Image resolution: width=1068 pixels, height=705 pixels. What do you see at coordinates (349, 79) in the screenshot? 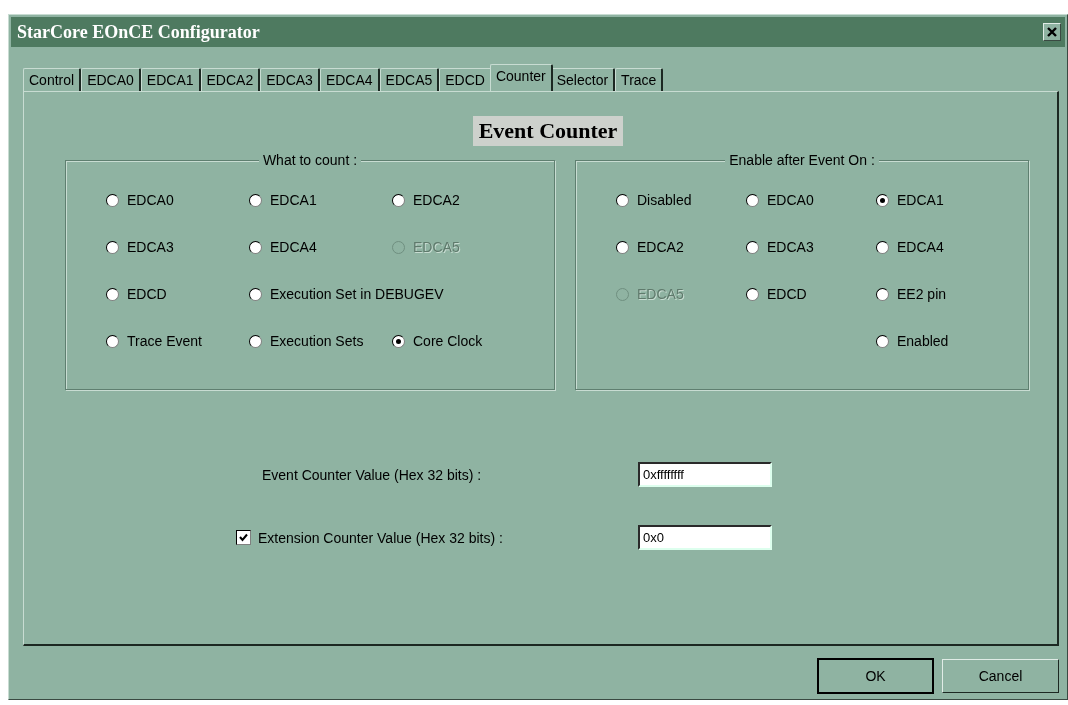
I see `tab: EDCA4` at bounding box center [349, 79].